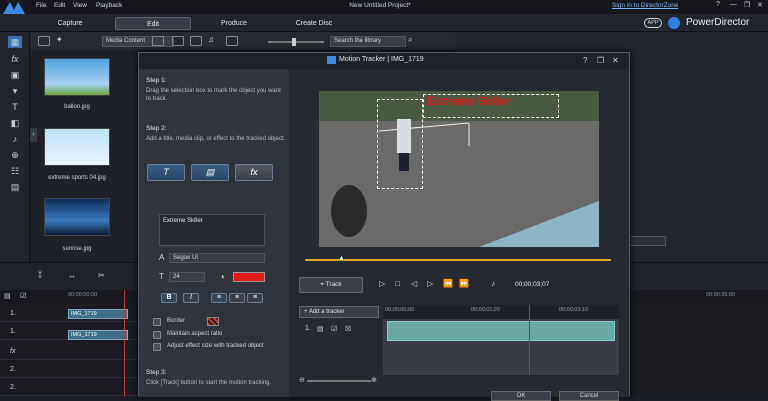 This screenshot has height=401, width=768. What do you see at coordinates (212, 230) in the screenshot?
I see `title-text-input: Extreme Sk8er` at bounding box center [212, 230].